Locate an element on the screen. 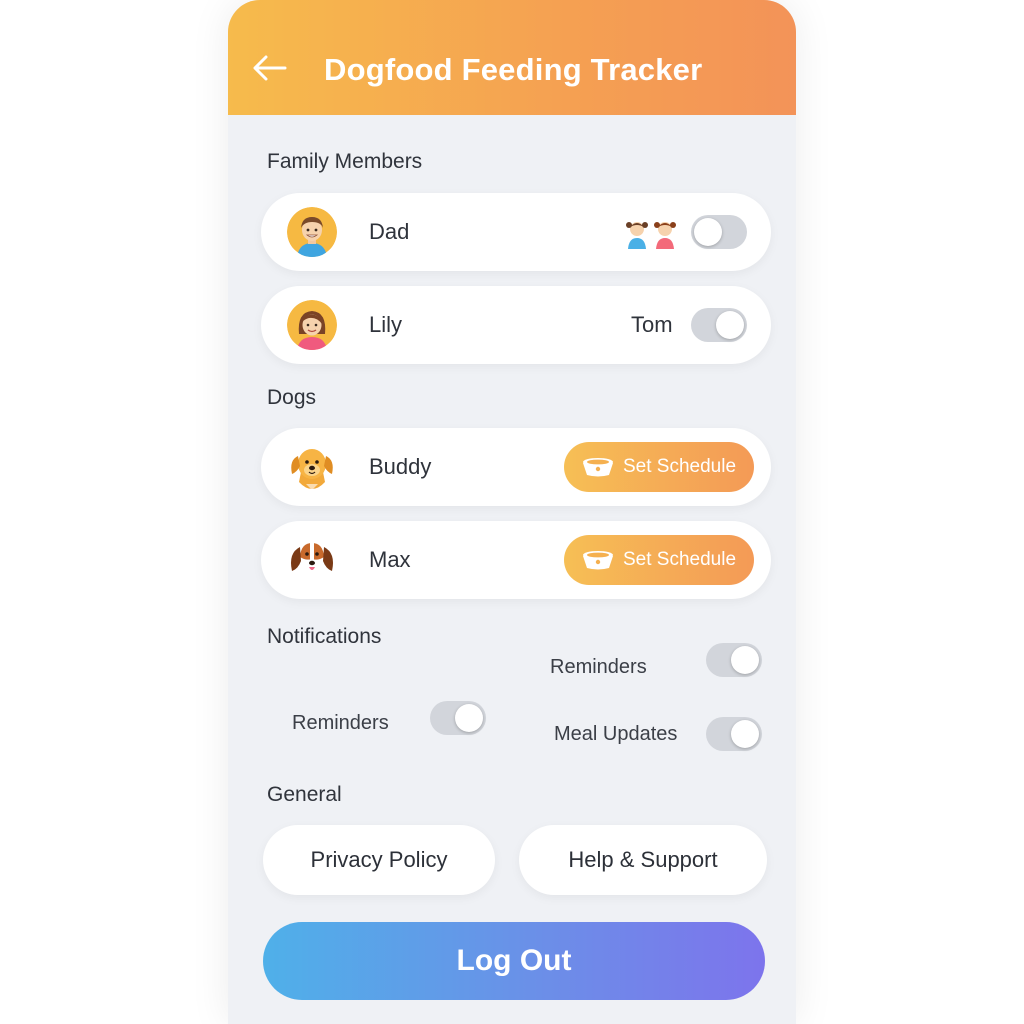 The width and height of the screenshot is (1024, 1024). dog-name: Max is located at coordinates (390, 559).